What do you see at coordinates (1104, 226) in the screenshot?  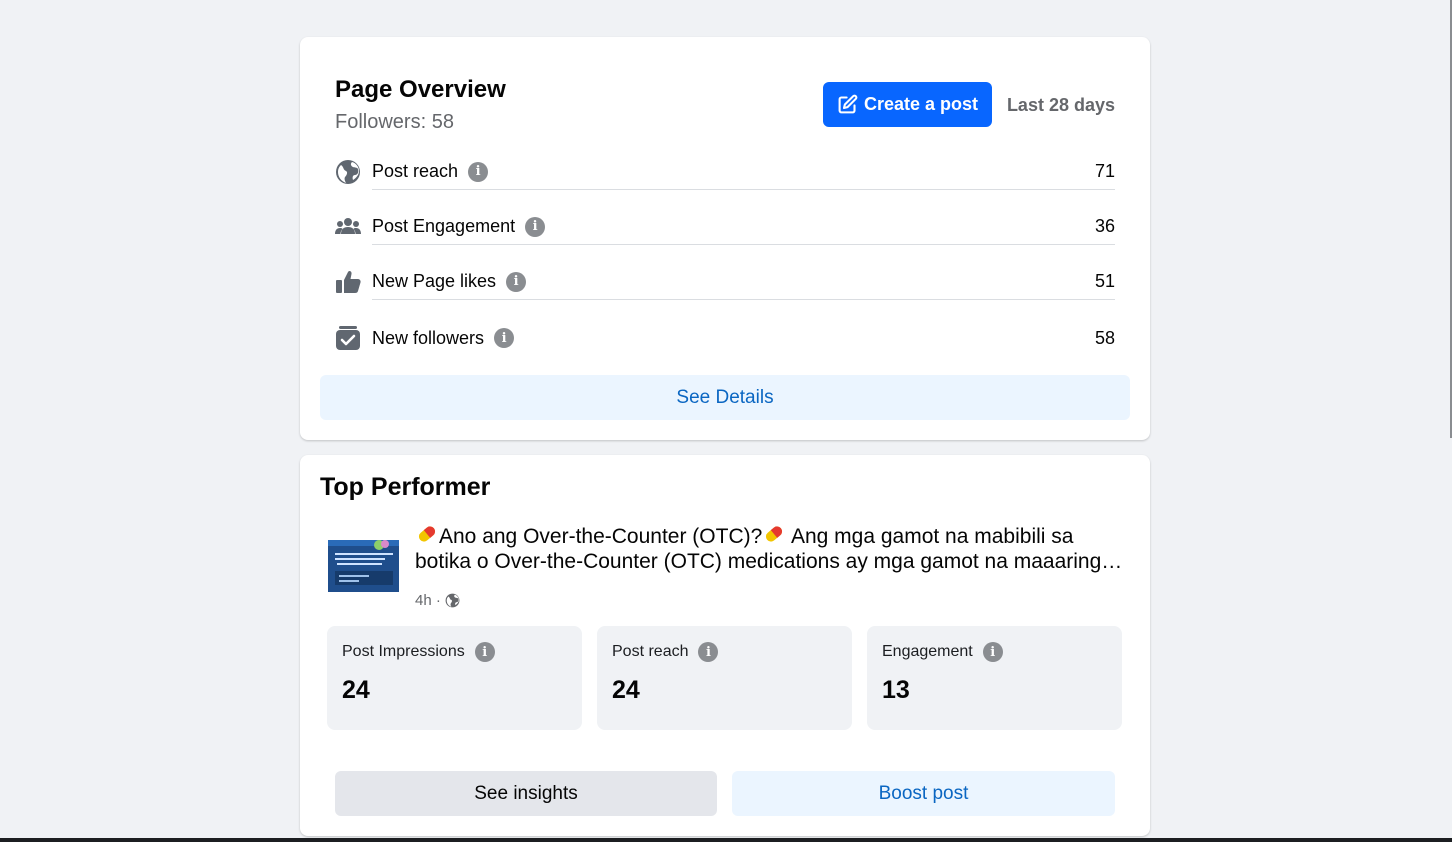 I see `metric-value: 36` at bounding box center [1104, 226].